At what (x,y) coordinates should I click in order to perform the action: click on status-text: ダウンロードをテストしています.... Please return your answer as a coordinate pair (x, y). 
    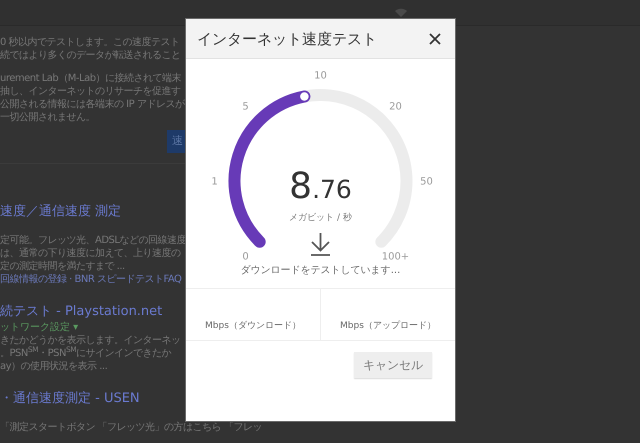
    Looking at the image, I should click on (320, 270).